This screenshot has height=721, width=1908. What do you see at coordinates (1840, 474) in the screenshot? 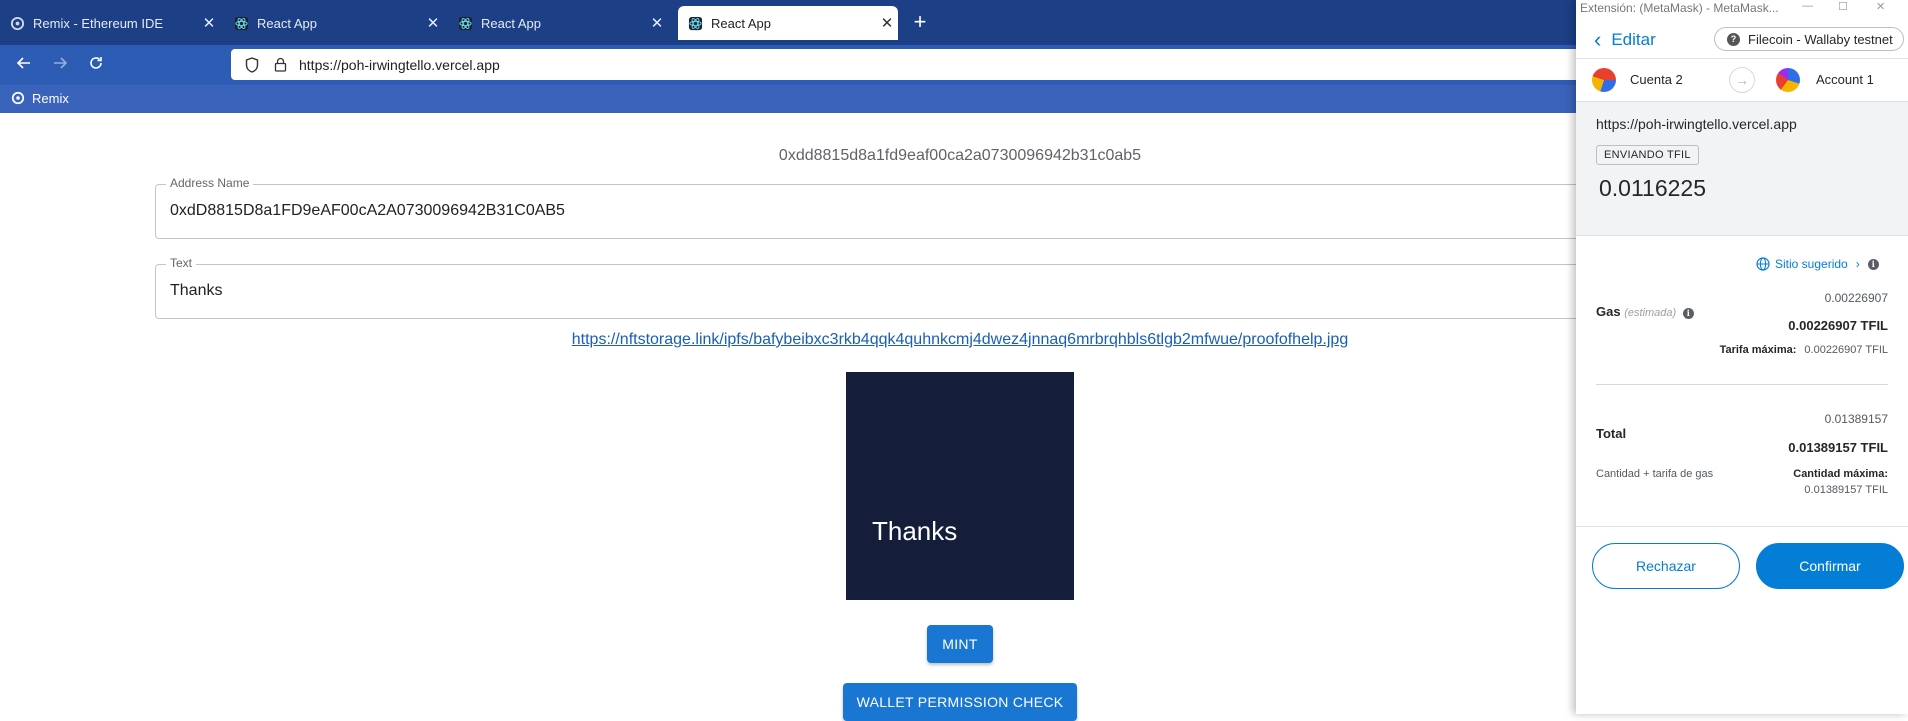
I see `max-amount-label: Cantidad máxima:` at bounding box center [1840, 474].